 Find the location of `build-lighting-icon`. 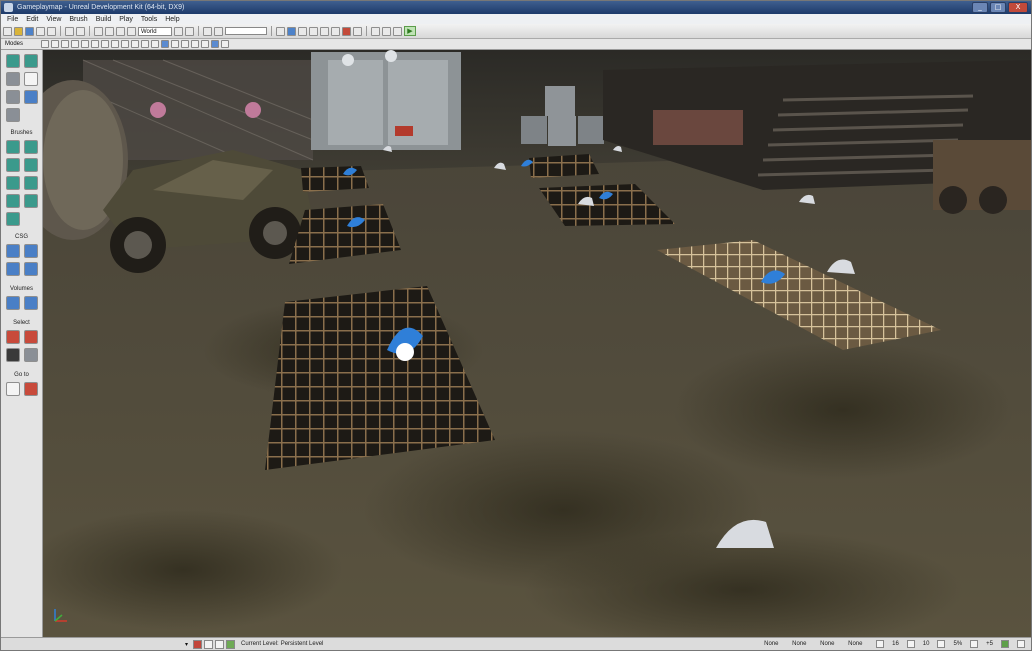

build-lighting-icon is located at coordinates (291, 31).